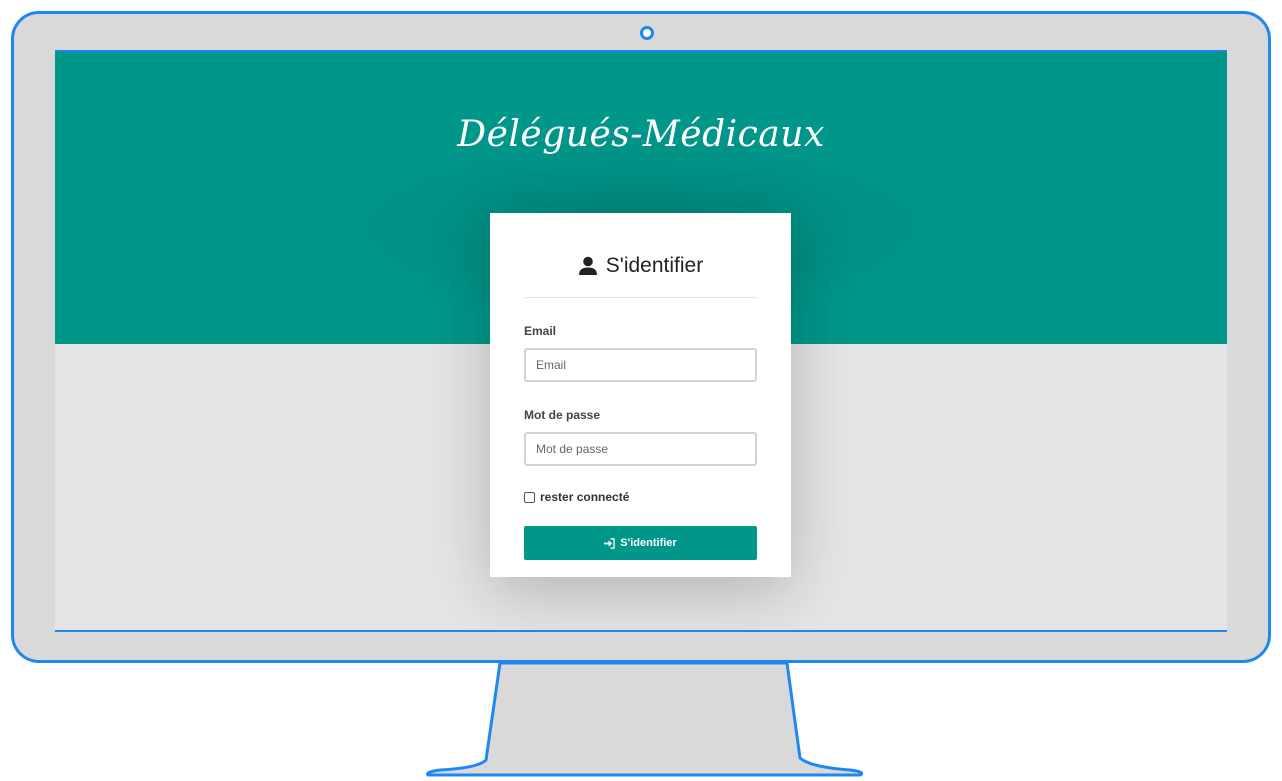 The image size is (1282, 781). I want to click on sign-in-icon, so click(610, 543).